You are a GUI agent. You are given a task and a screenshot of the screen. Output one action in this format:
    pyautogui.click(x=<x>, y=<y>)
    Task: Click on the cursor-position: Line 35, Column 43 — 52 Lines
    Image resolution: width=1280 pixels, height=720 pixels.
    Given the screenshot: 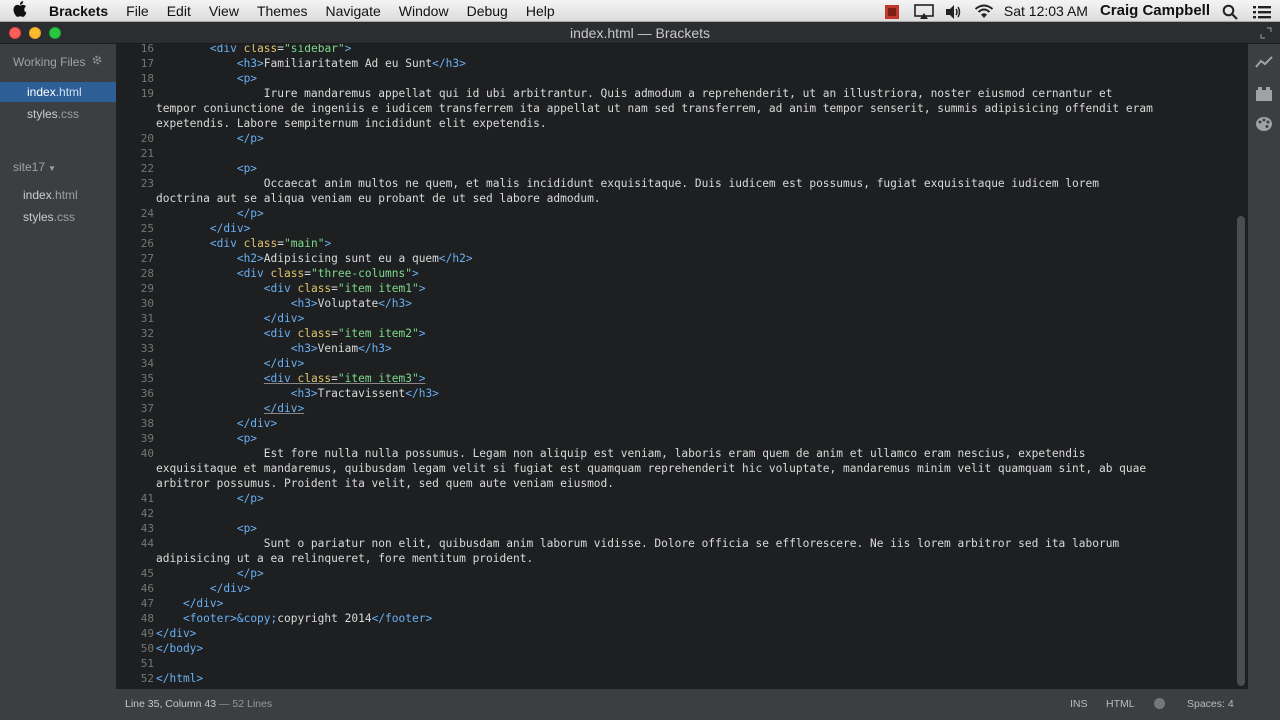 What is the action you would take?
    pyautogui.click(x=198, y=704)
    